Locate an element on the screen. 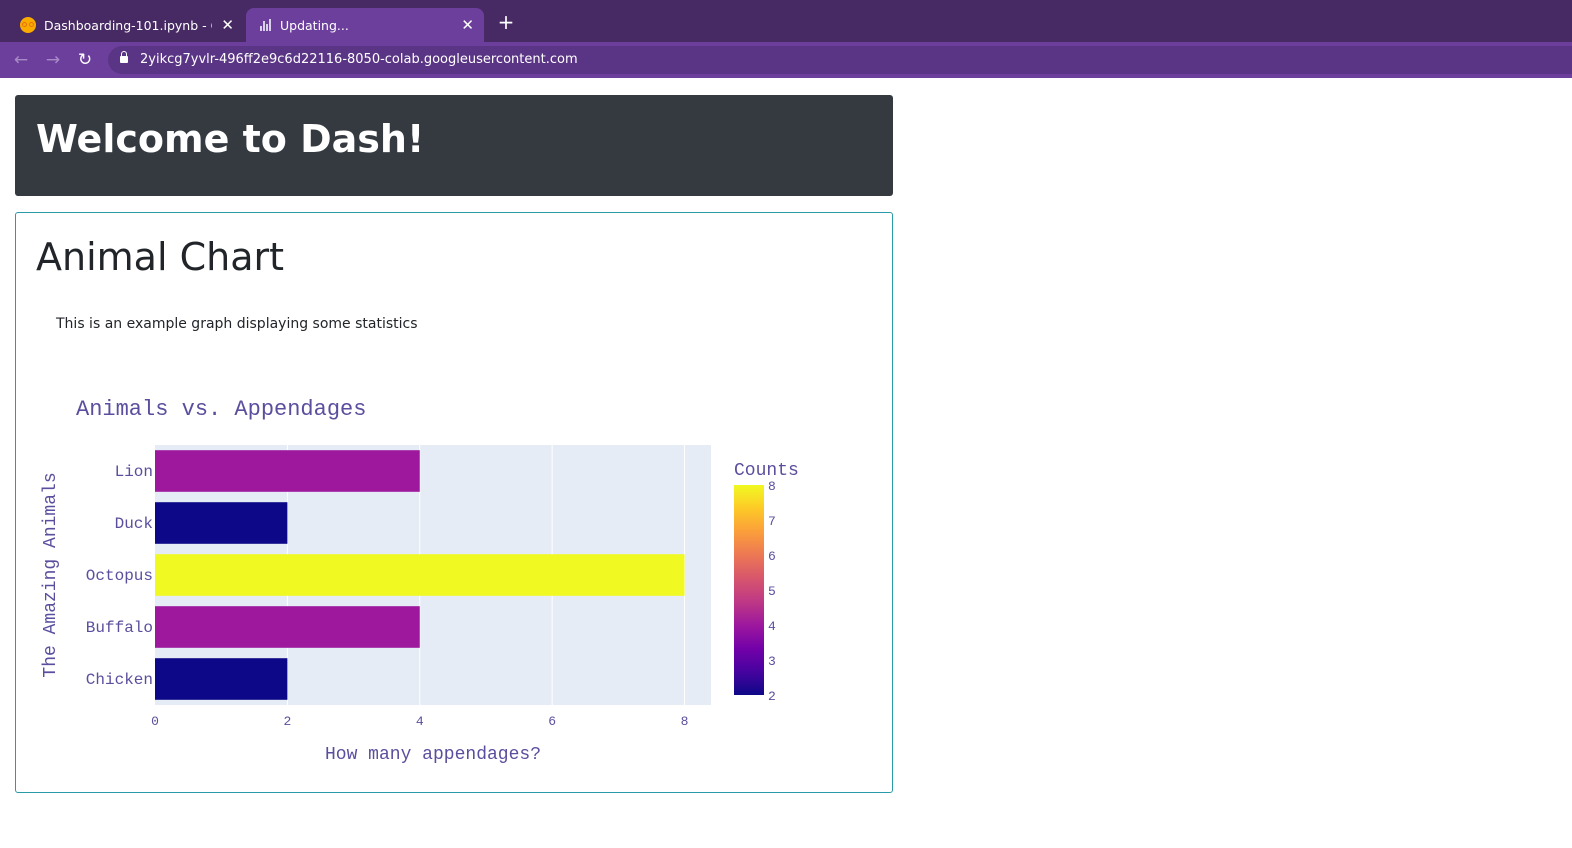  colorbar is located at coordinates (749, 590).